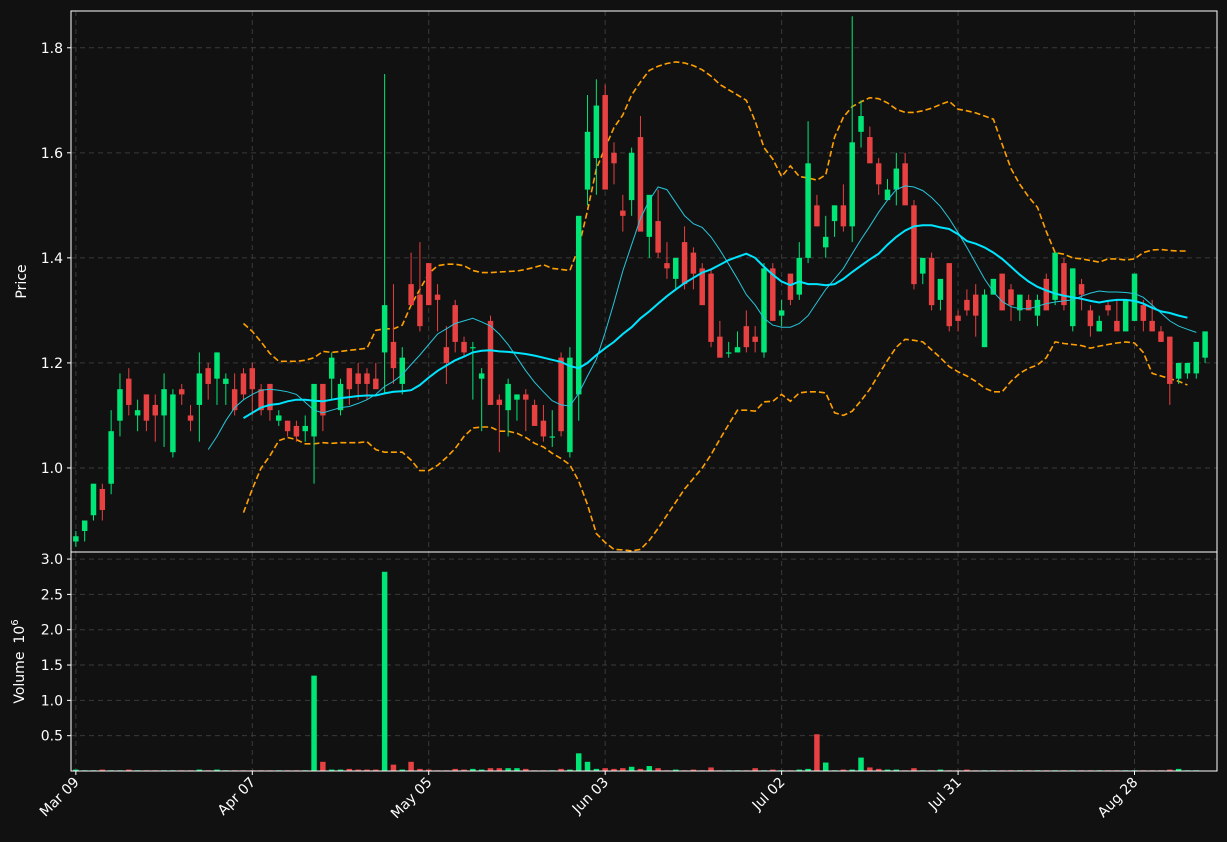 The width and height of the screenshot is (1227, 842). What do you see at coordinates (52, 49) in the screenshot?
I see `price-y-tick-label: 1.8` at bounding box center [52, 49].